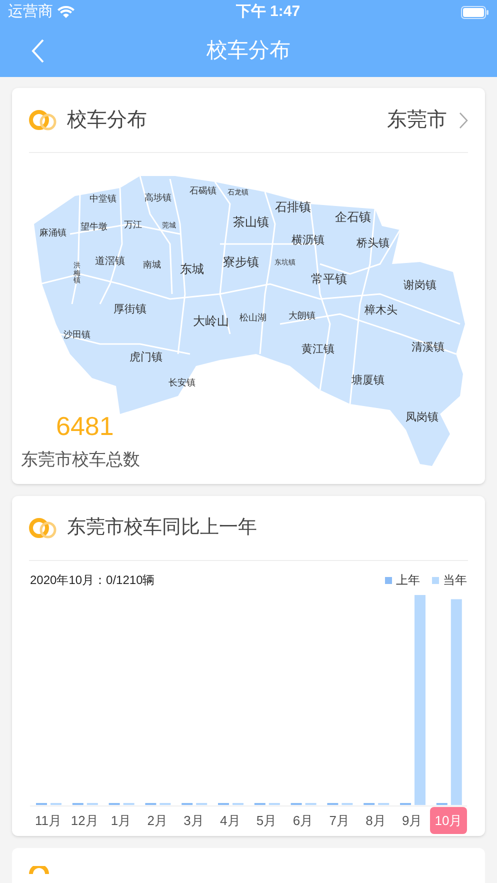 This screenshot has height=883, width=497. Describe the element at coordinates (203, 191) in the screenshot. I see `town-label: 石碣镇` at that location.